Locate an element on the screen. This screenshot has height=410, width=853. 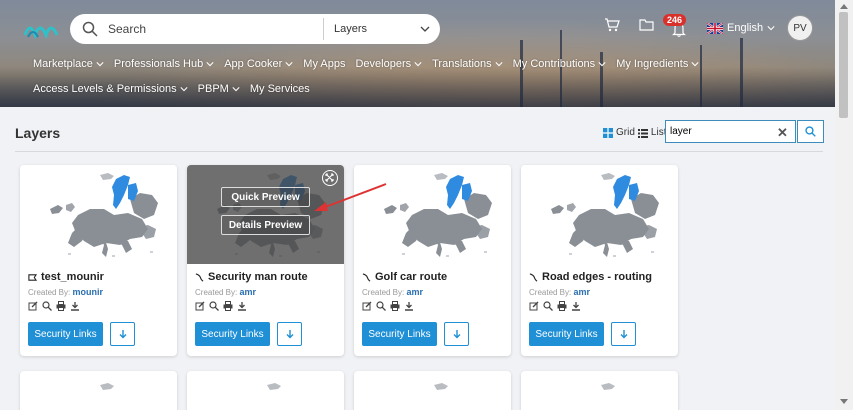
layer-icon is located at coordinates (32, 277).